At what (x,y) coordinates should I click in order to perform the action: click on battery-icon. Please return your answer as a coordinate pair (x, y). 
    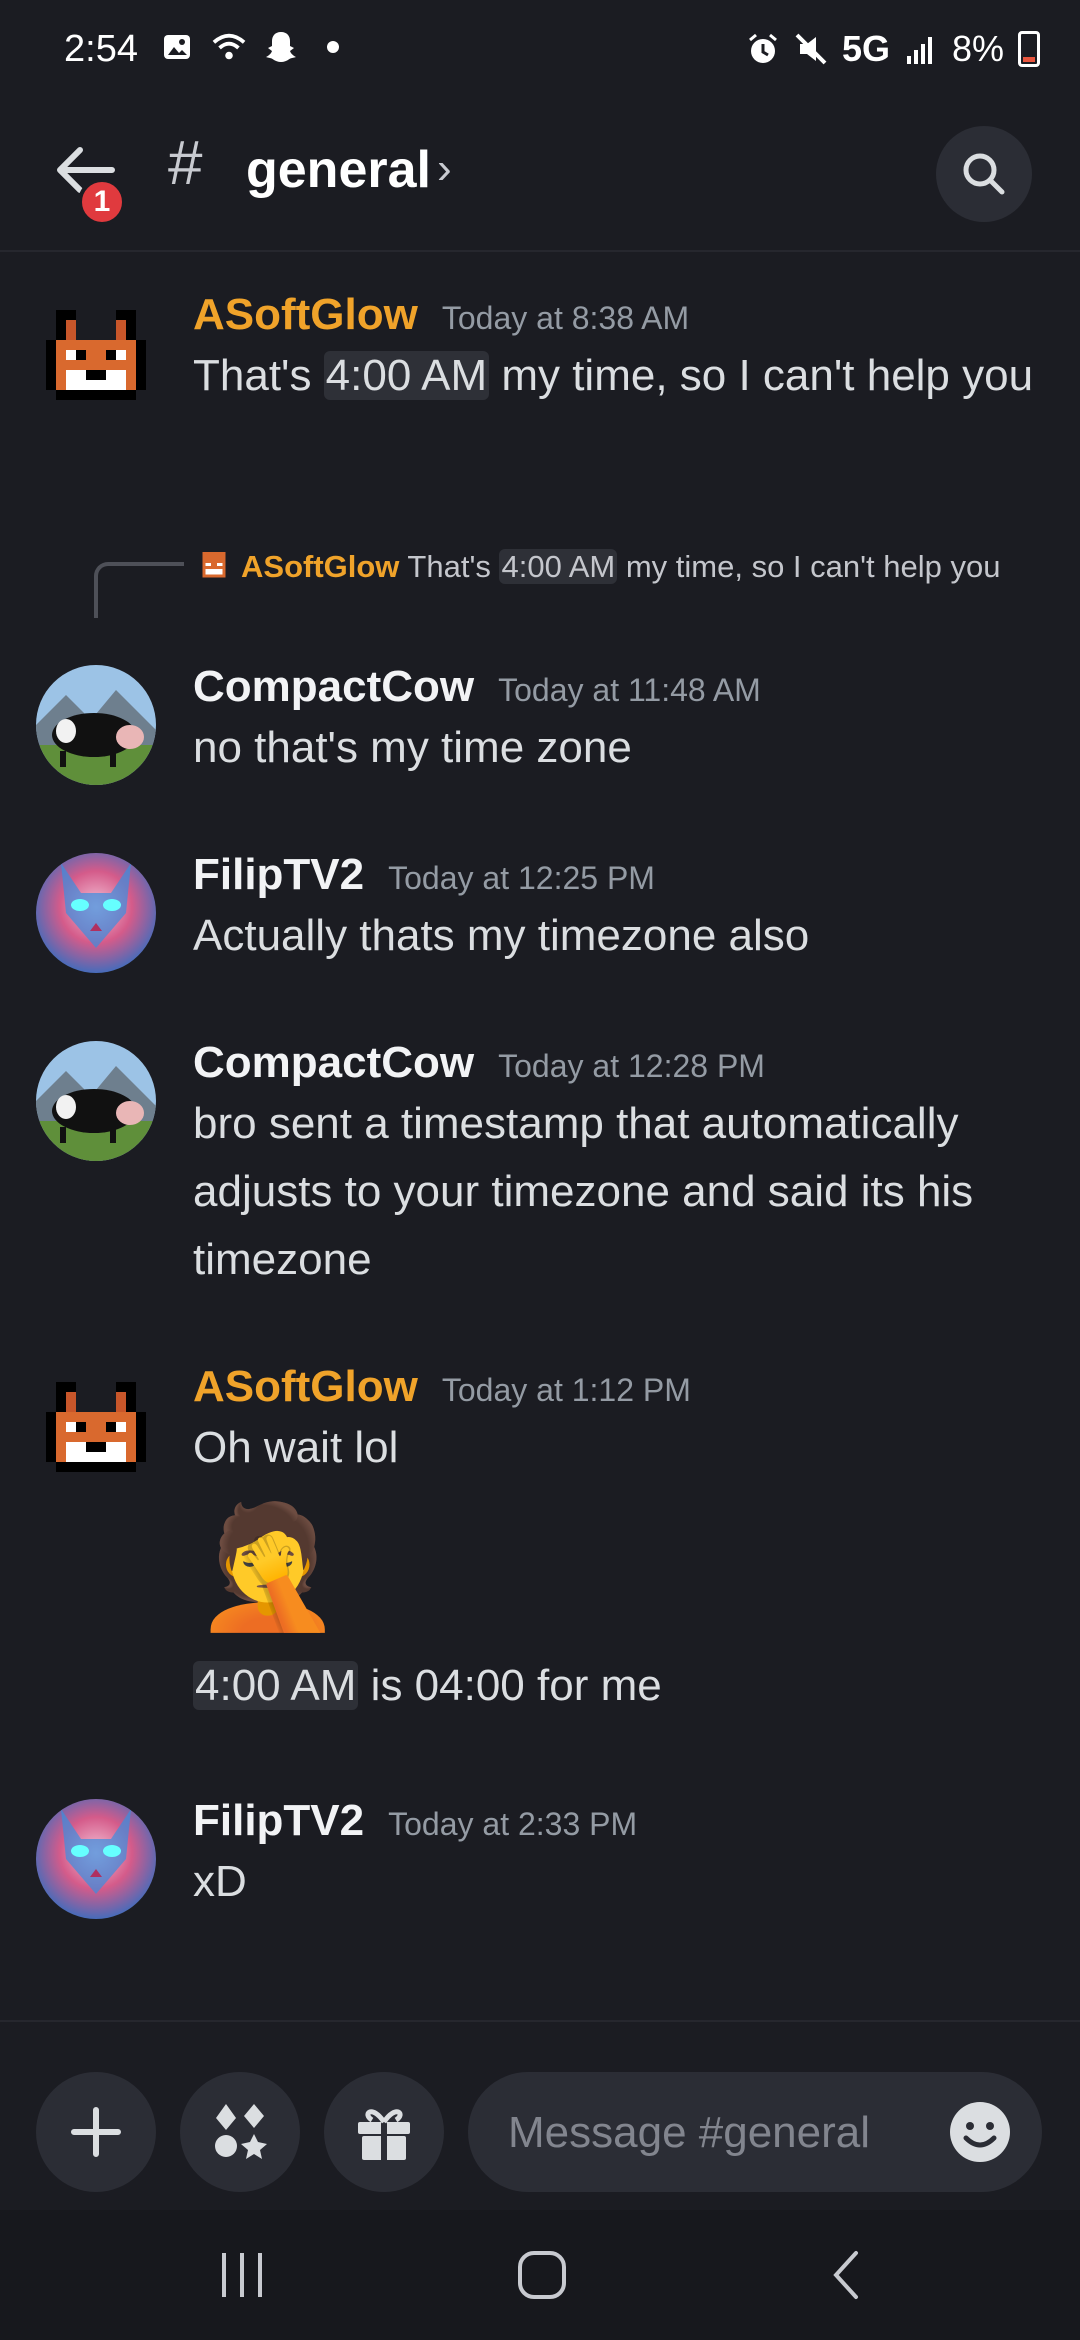
    Looking at the image, I should click on (1029, 49).